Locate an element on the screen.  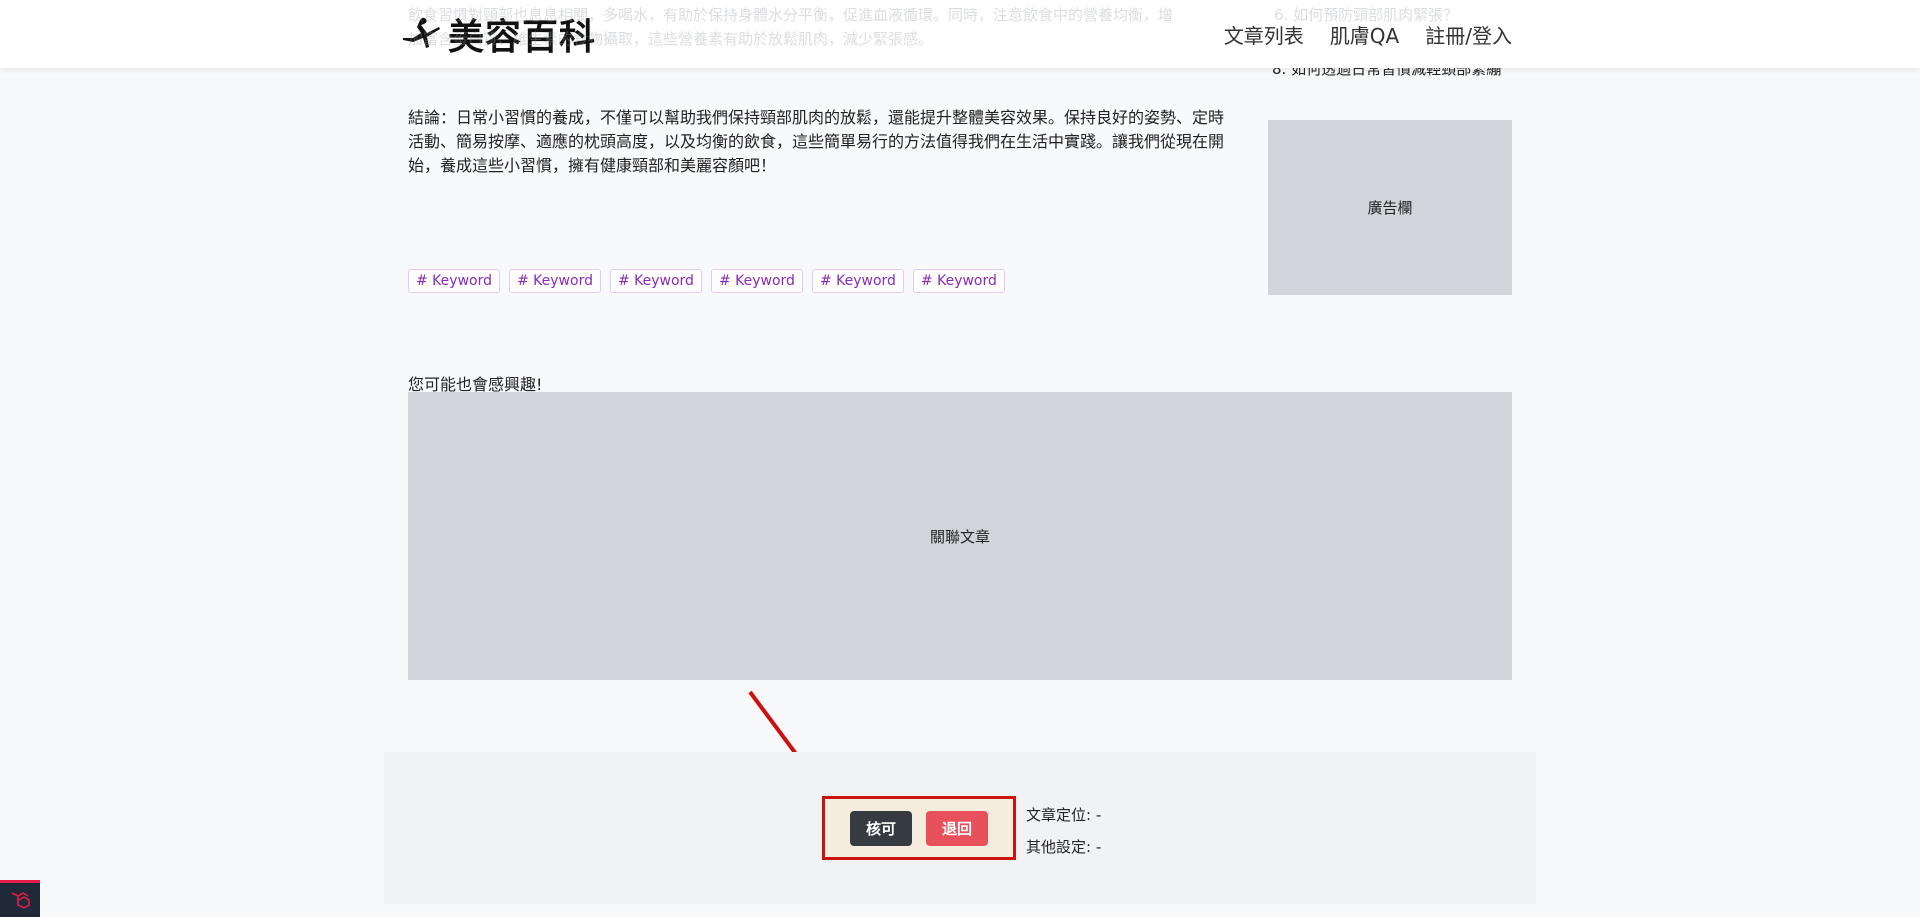
faded-article-text-line: 加富含蛋白質、維生素的食物攝取，這些營養素有助於放鬆肌肉，減少緊張感。 is located at coordinates (671, 39).